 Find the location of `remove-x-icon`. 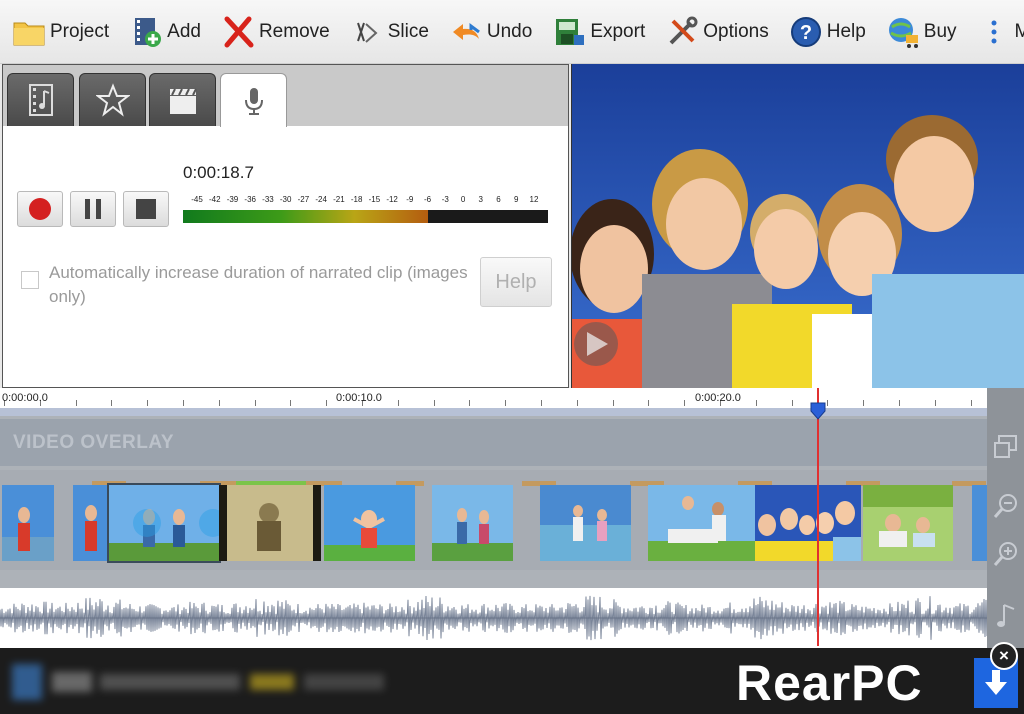

remove-x-icon is located at coordinates (239, 31).